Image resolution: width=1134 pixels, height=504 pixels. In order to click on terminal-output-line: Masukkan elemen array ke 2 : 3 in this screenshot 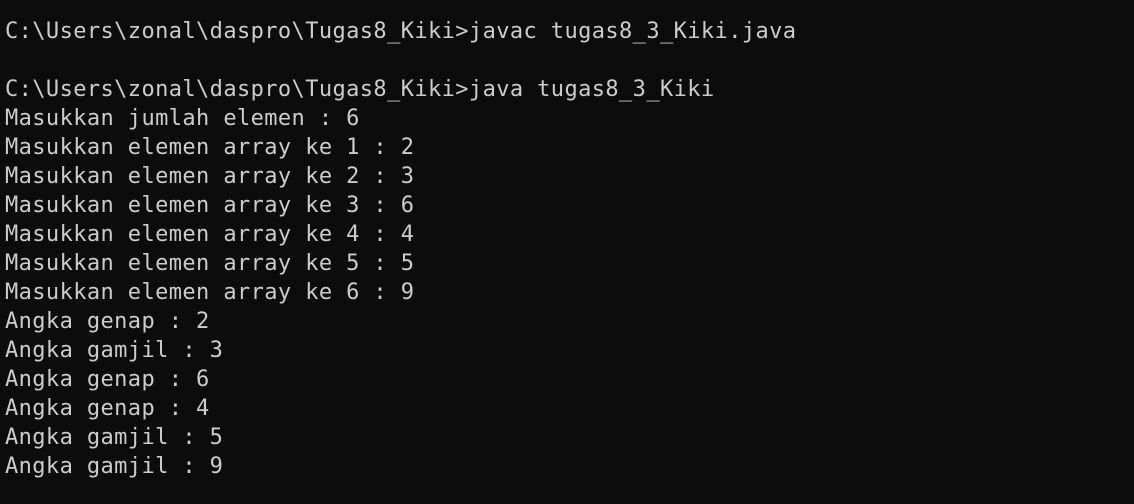, I will do `click(210, 176)`.